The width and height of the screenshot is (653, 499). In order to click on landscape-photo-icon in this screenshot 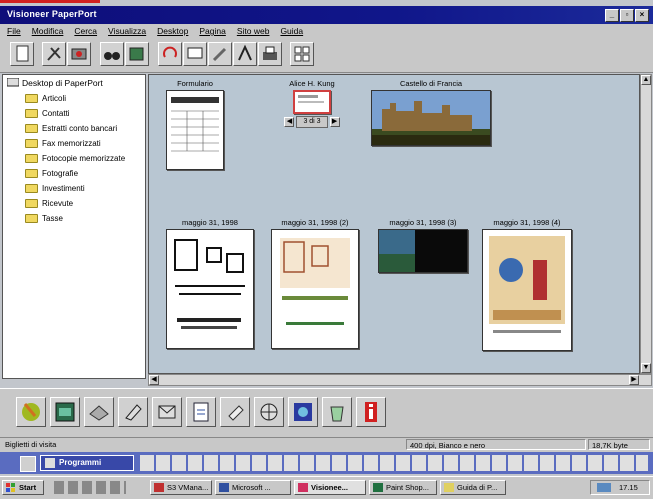, I will do `click(423, 251)`.